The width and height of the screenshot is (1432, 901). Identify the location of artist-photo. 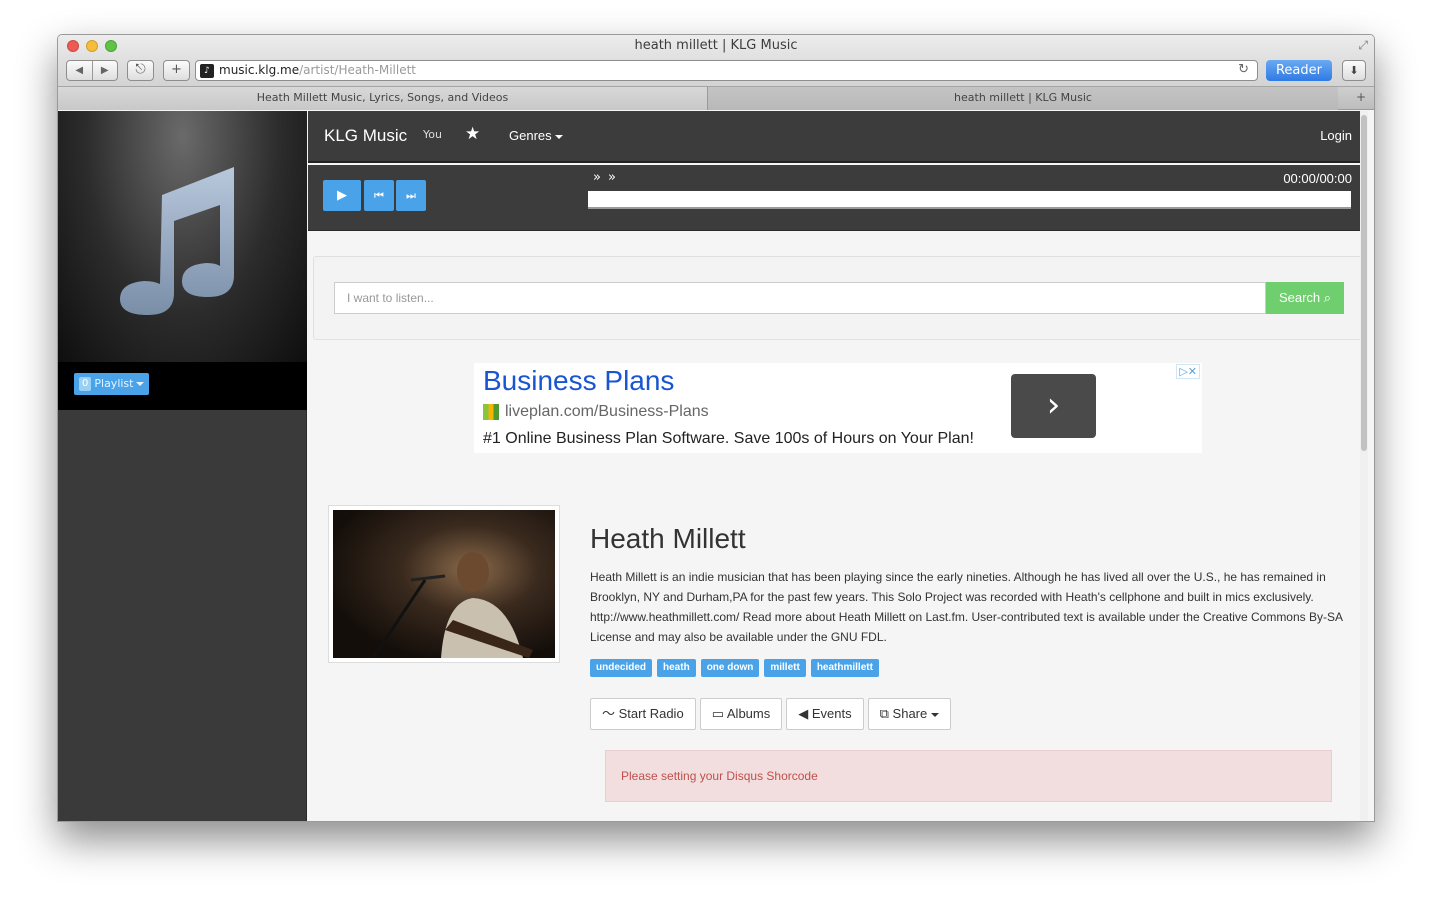
(444, 584).